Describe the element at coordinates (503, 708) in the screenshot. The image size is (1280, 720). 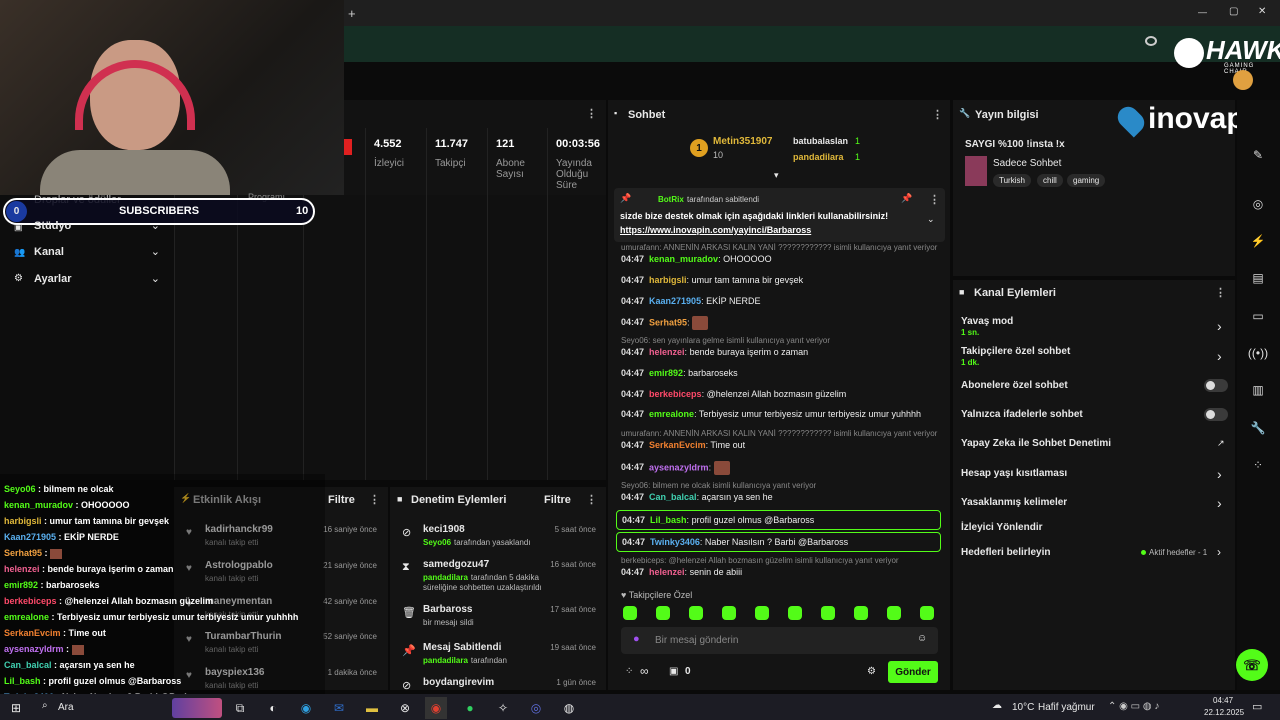
I see `app-icon: ✧` at that location.